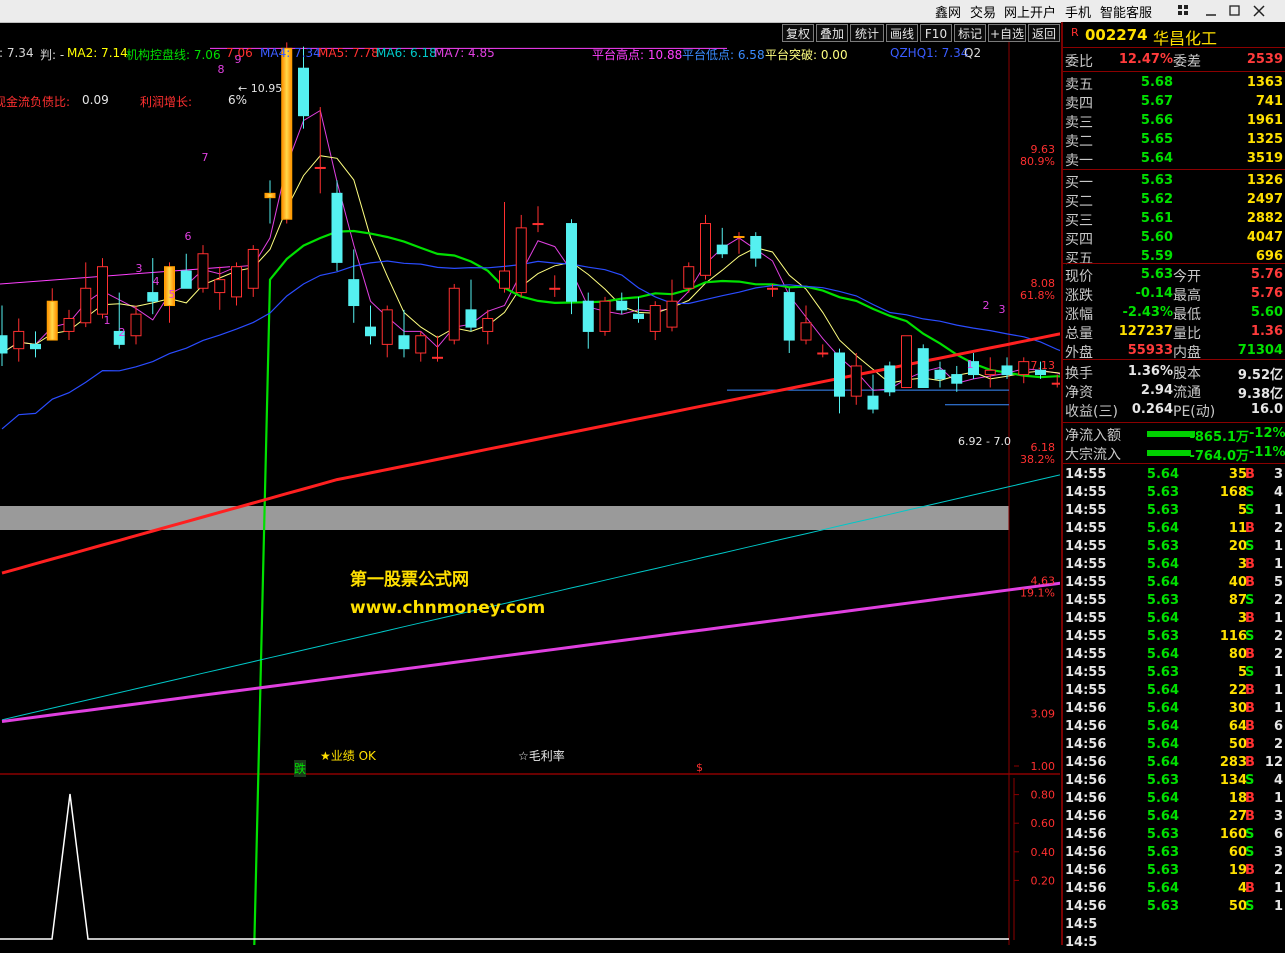  Describe the element at coordinates (1175, 800) in the screenshot. I see `trade-row: 14:56 5.64 18 B 1` at that location.